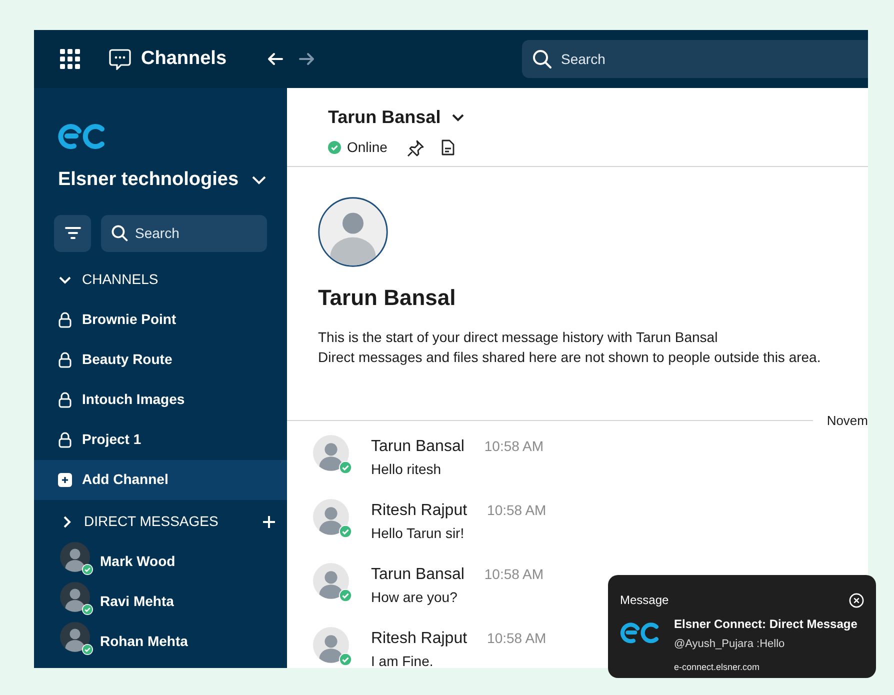 The height and width of the screenshot is (695, 894). Describe the element at coordinates (65, 479) in the screenshot. I see `add-icon` at that location.